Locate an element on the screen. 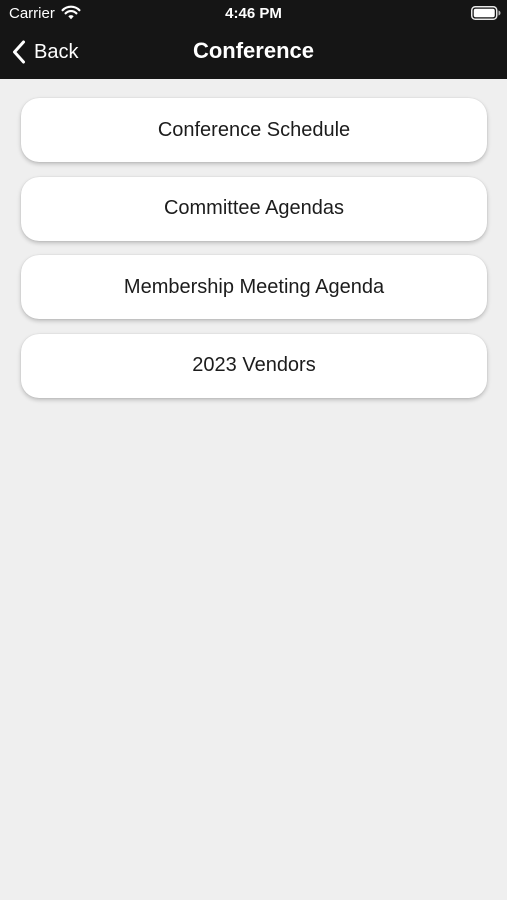 This screenshot has height=900, width=507. status-time: 4:46 PM is located at coordinates (253, 13).